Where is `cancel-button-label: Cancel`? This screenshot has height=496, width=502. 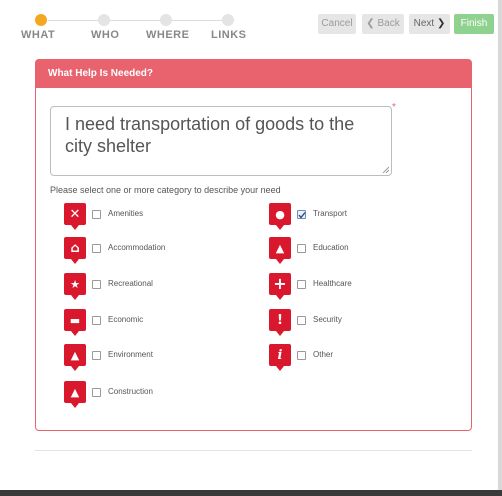
cancel-button-label: Cancel is located at coordinates (337, 23).